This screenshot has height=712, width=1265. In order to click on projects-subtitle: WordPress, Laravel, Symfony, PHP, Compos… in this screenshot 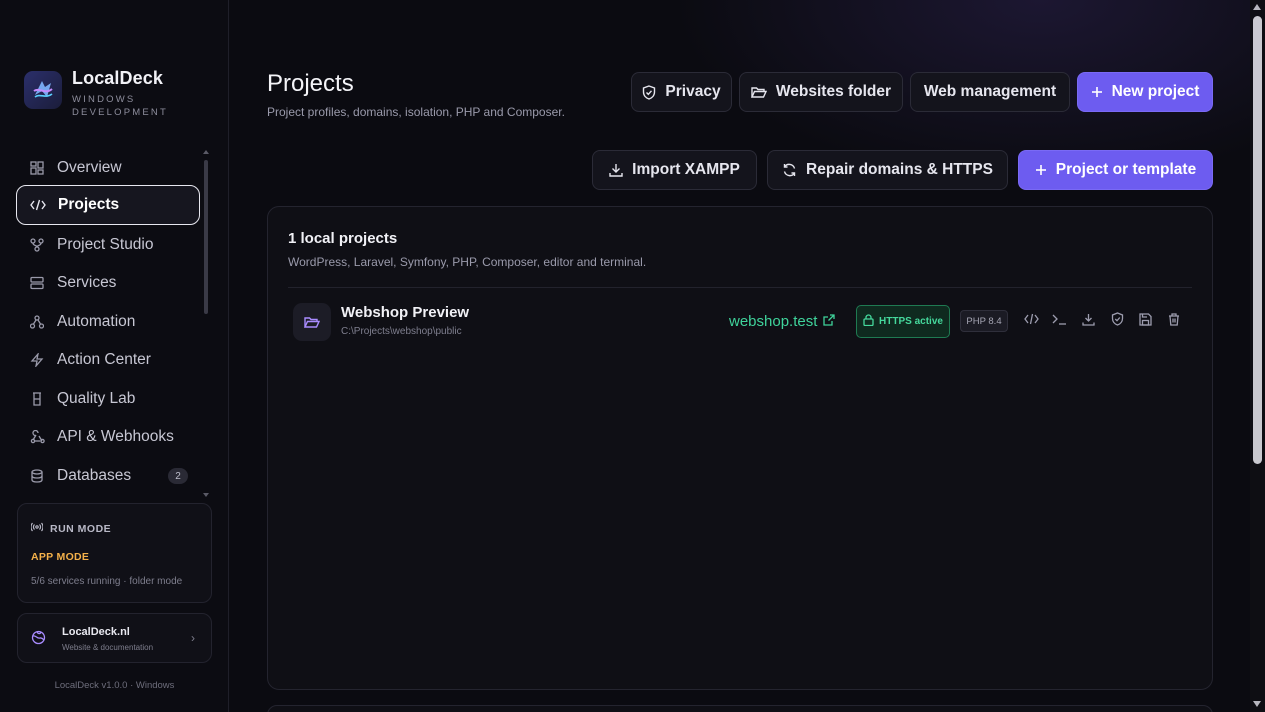, I will do `click(467, 262)`.